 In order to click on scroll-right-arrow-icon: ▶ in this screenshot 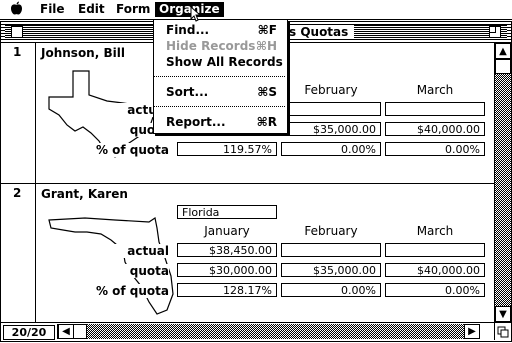, I will do `click(472, 331)`.